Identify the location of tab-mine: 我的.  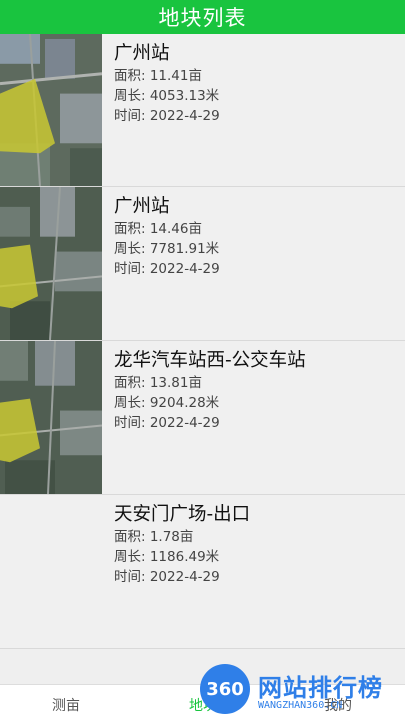
(338, 705).